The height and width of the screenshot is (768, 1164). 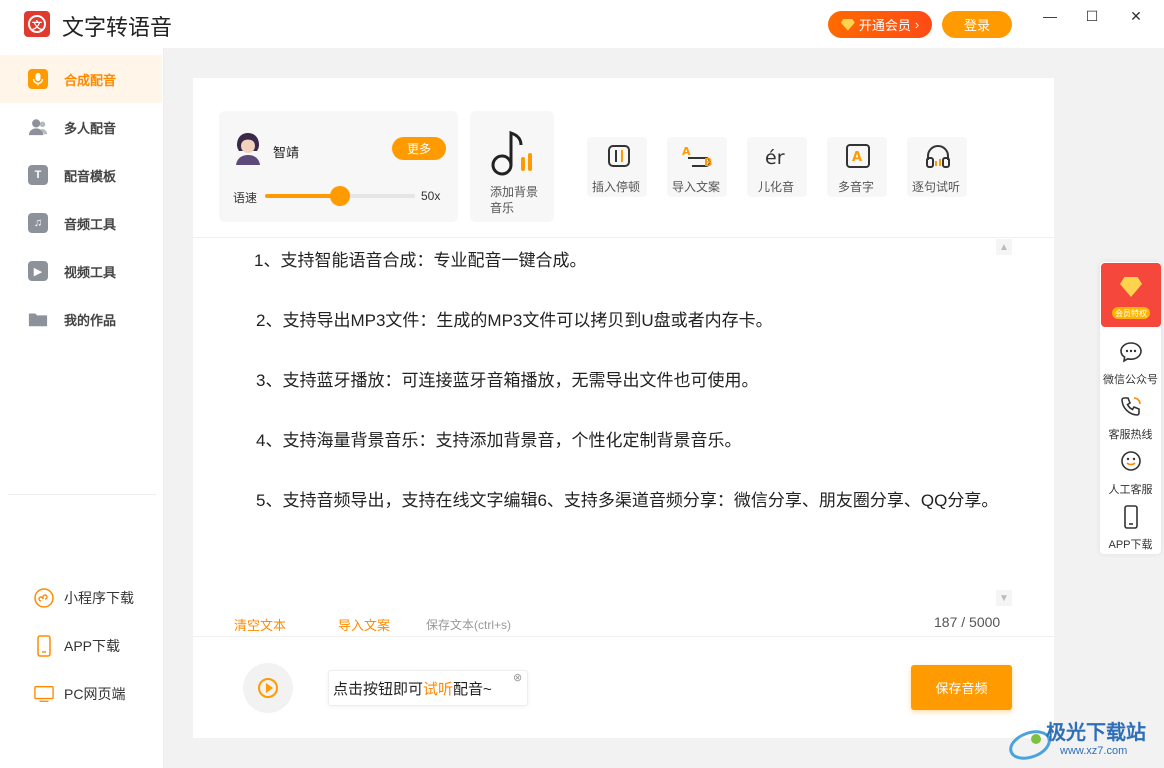 What do you see at coordinates (856, 187) in the screenshot?
I see `tool-label: 多音字` at bounding box center [856, 187].